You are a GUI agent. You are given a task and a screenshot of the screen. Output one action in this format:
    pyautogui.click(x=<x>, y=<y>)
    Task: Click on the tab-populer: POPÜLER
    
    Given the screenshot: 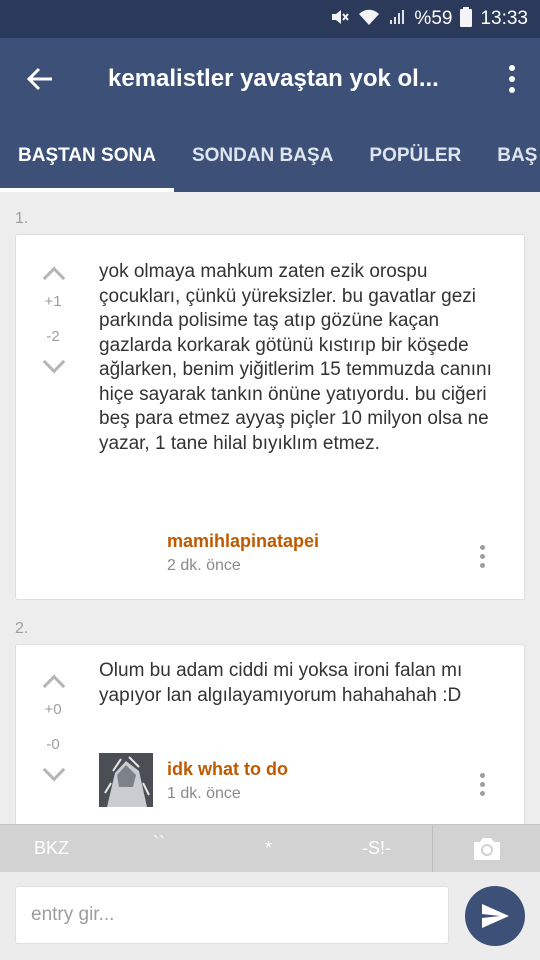 What is the action you would take?
    pyautogui.click(x=415, y=156)
    